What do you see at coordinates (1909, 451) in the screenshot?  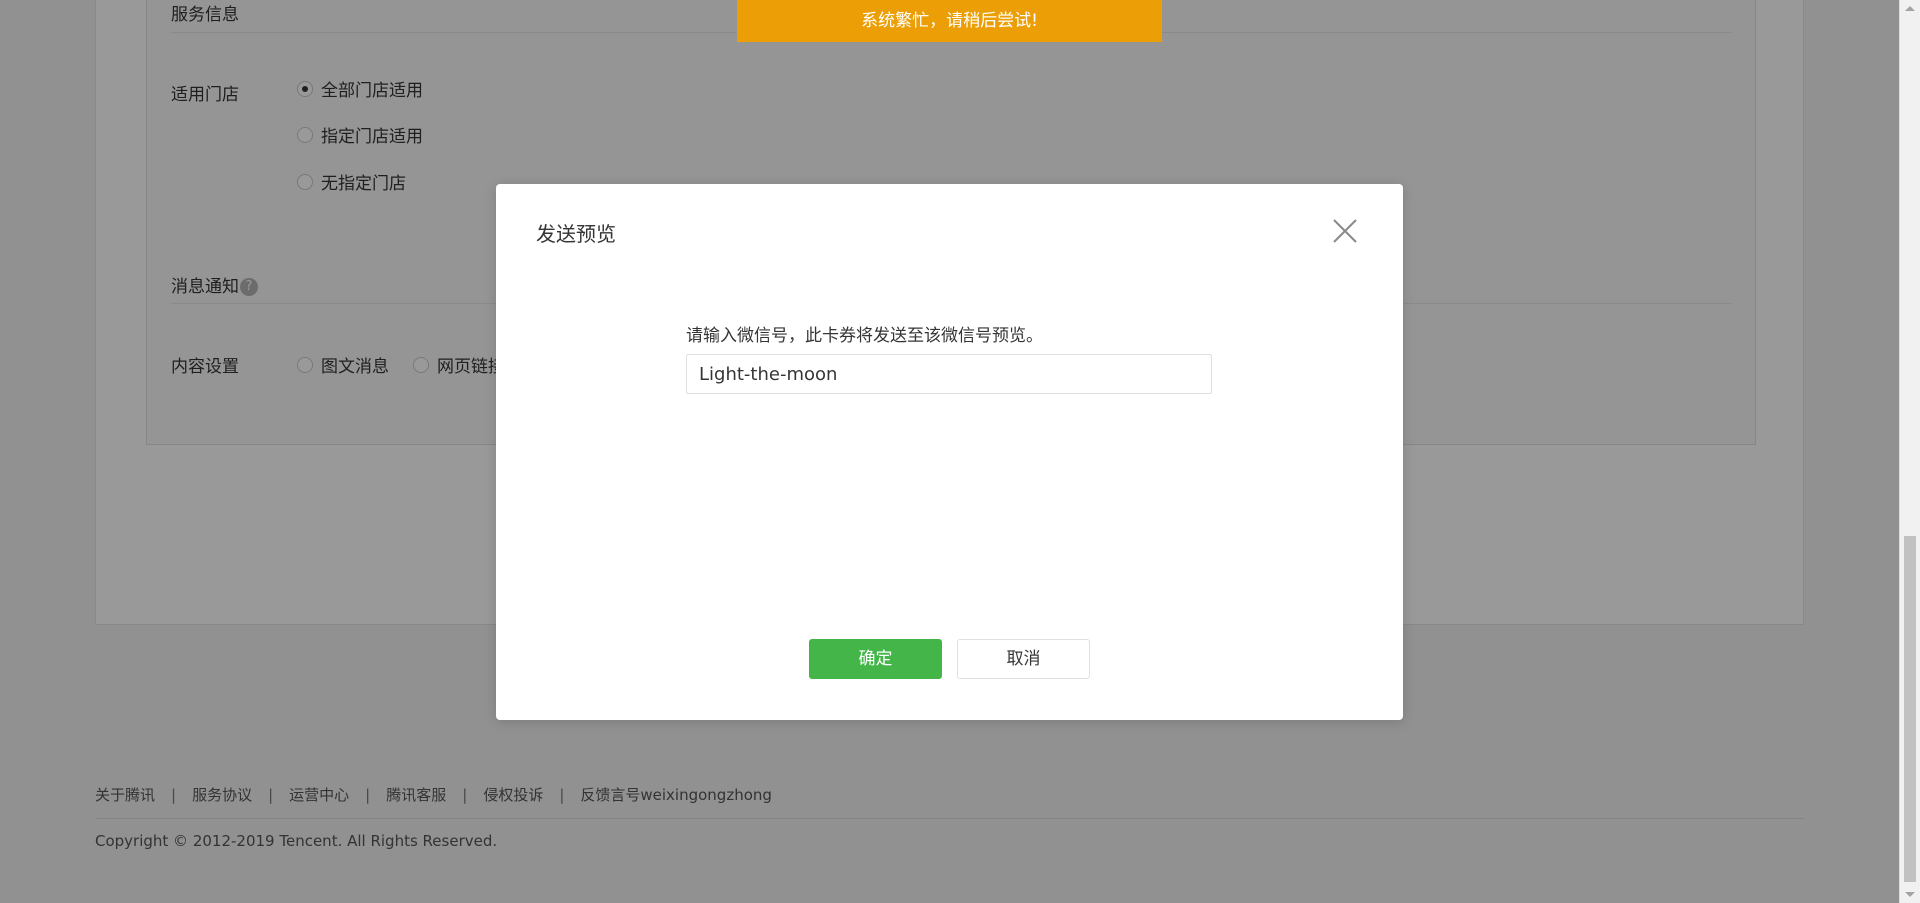 I see `vertical-scrollbar` at bounding box center [1909, 451].